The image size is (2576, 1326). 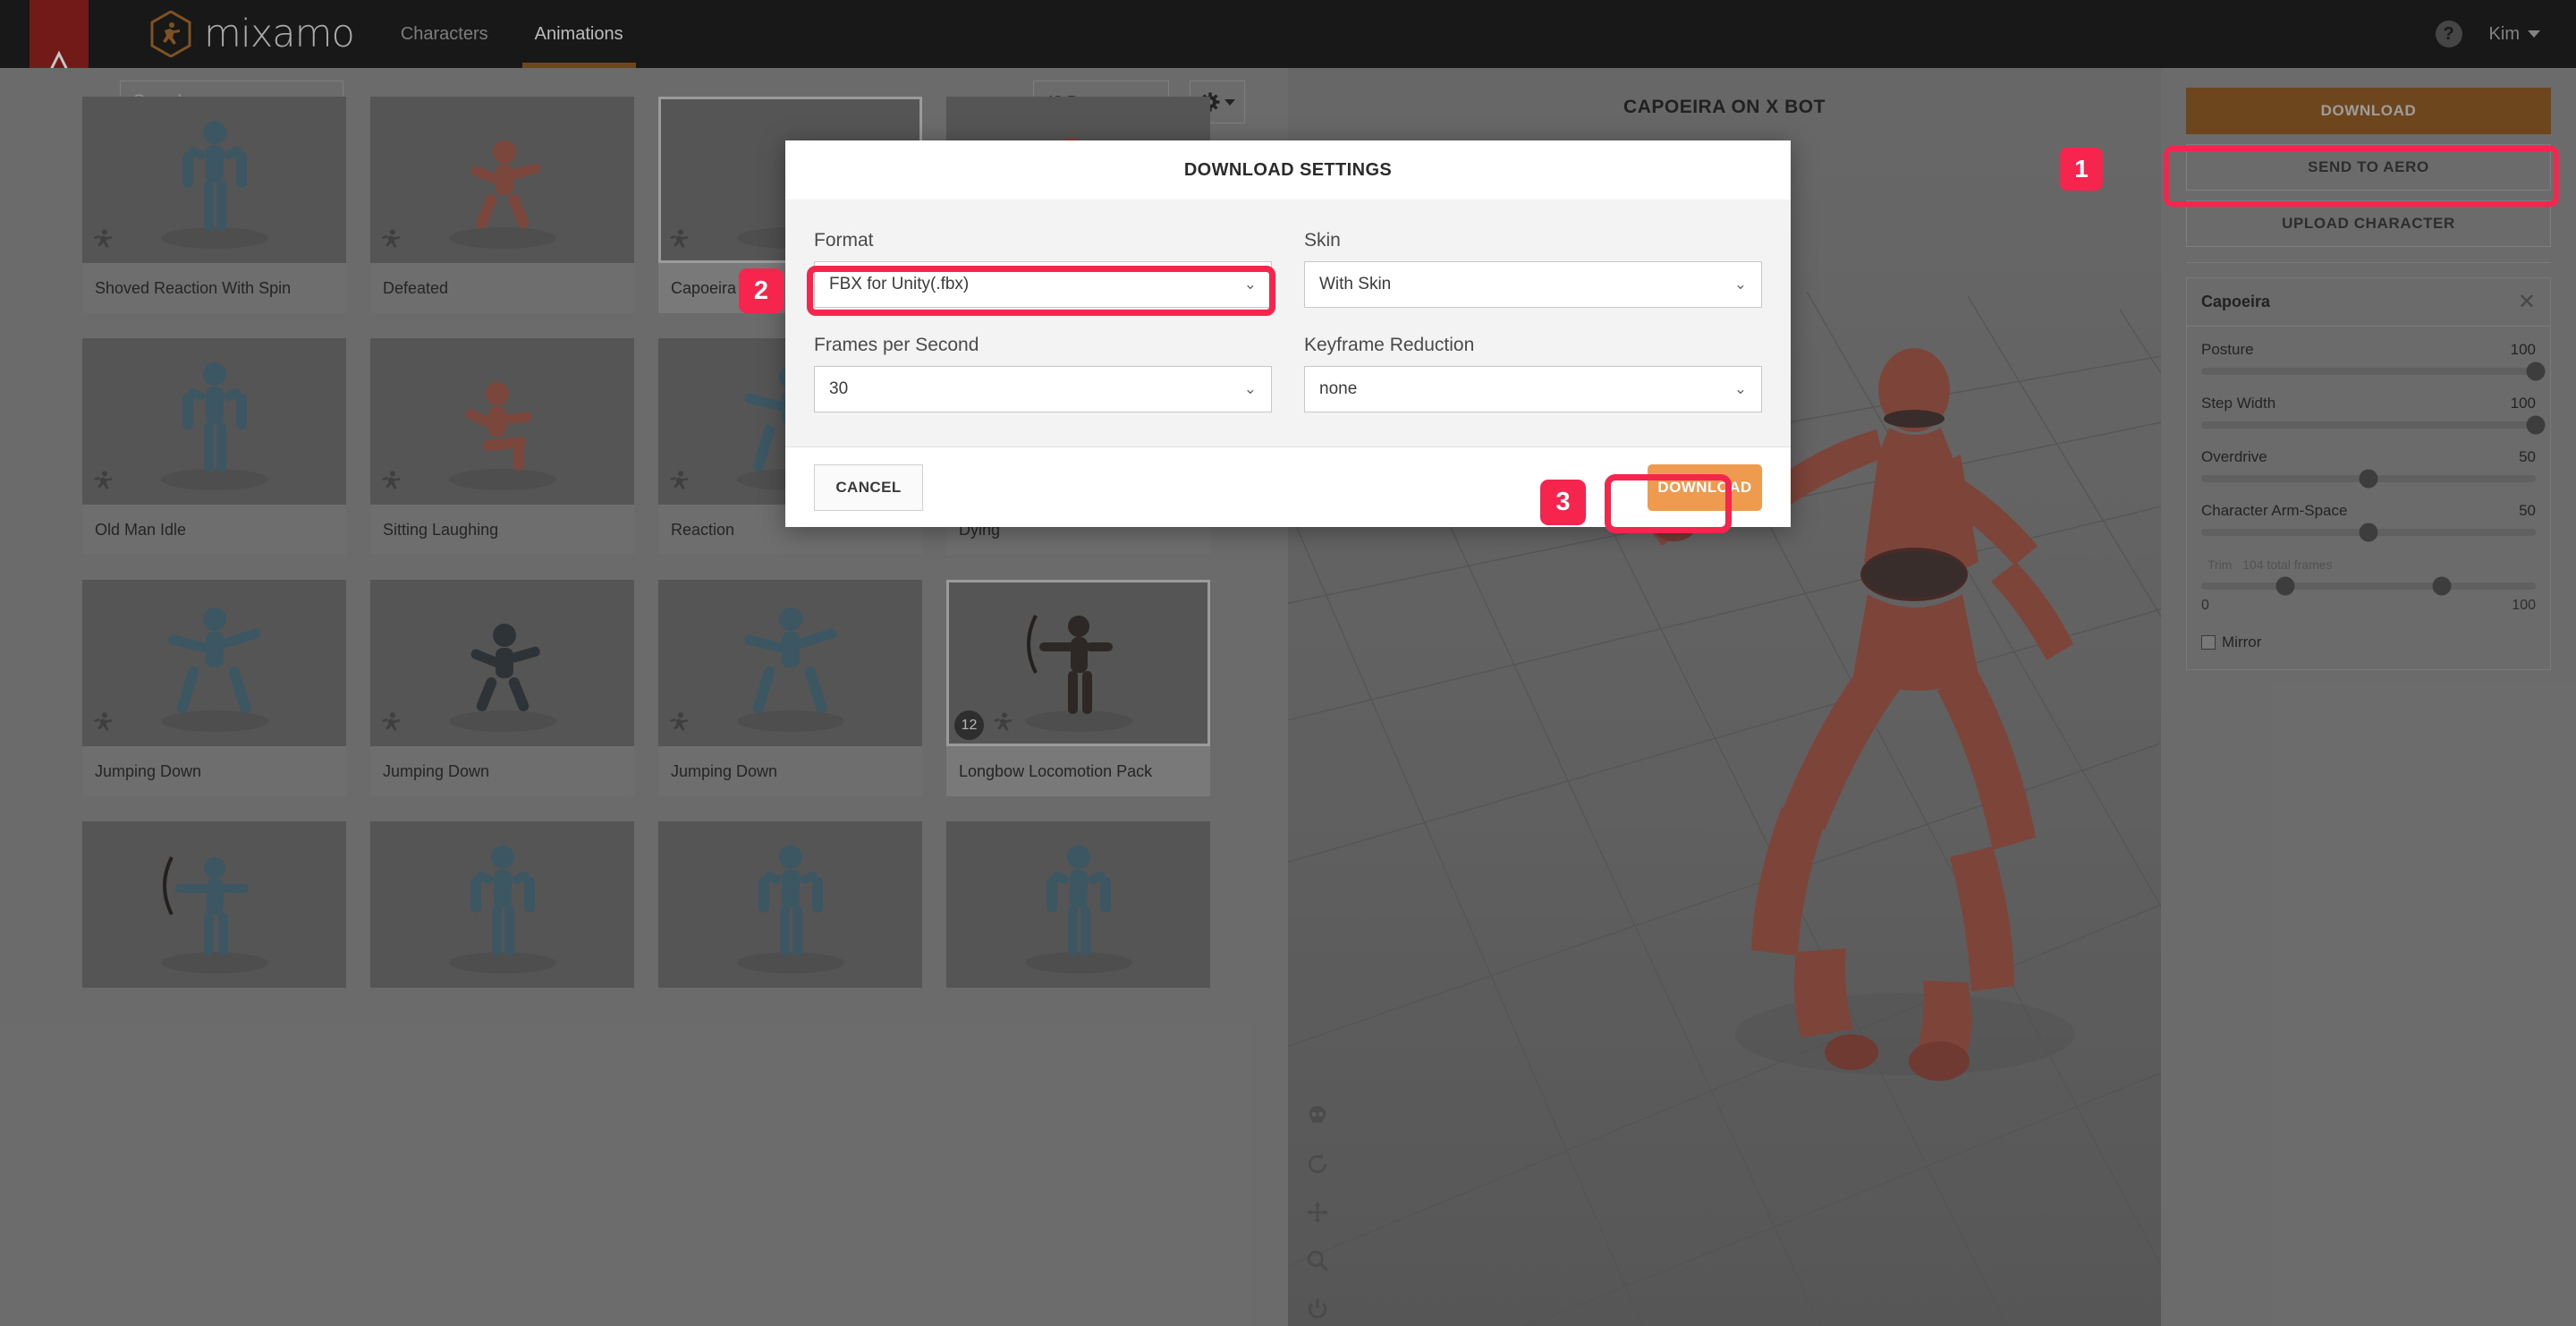 I want to click on mixamo-hex-icon, so click(x=170, y=34).